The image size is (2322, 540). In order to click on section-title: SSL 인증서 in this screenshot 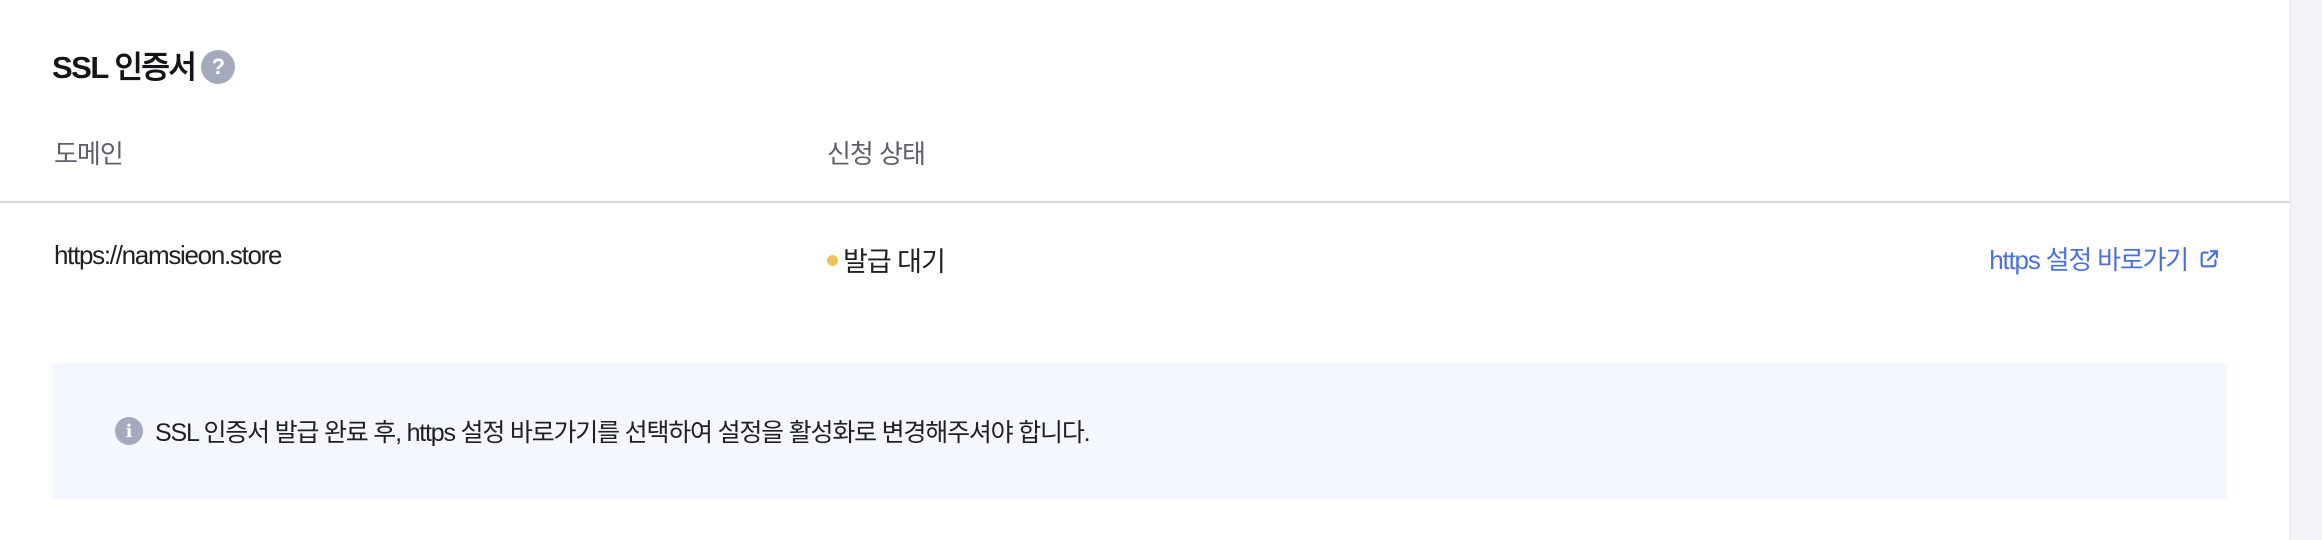, I will do `click(124, 67)`.